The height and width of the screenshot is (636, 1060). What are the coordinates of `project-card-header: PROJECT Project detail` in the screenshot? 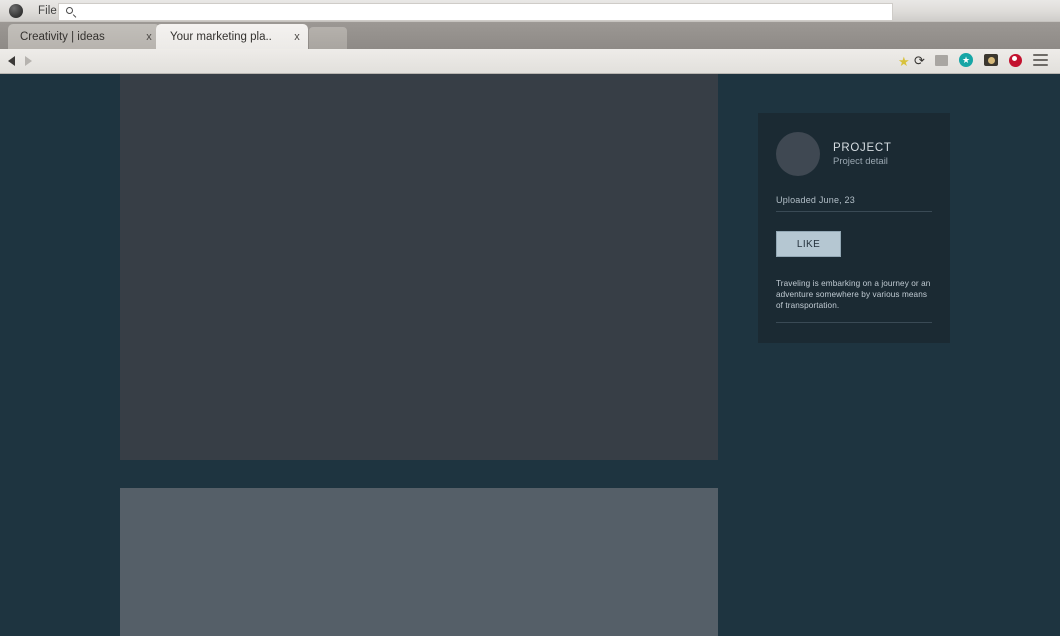 It's located at (854, 154).